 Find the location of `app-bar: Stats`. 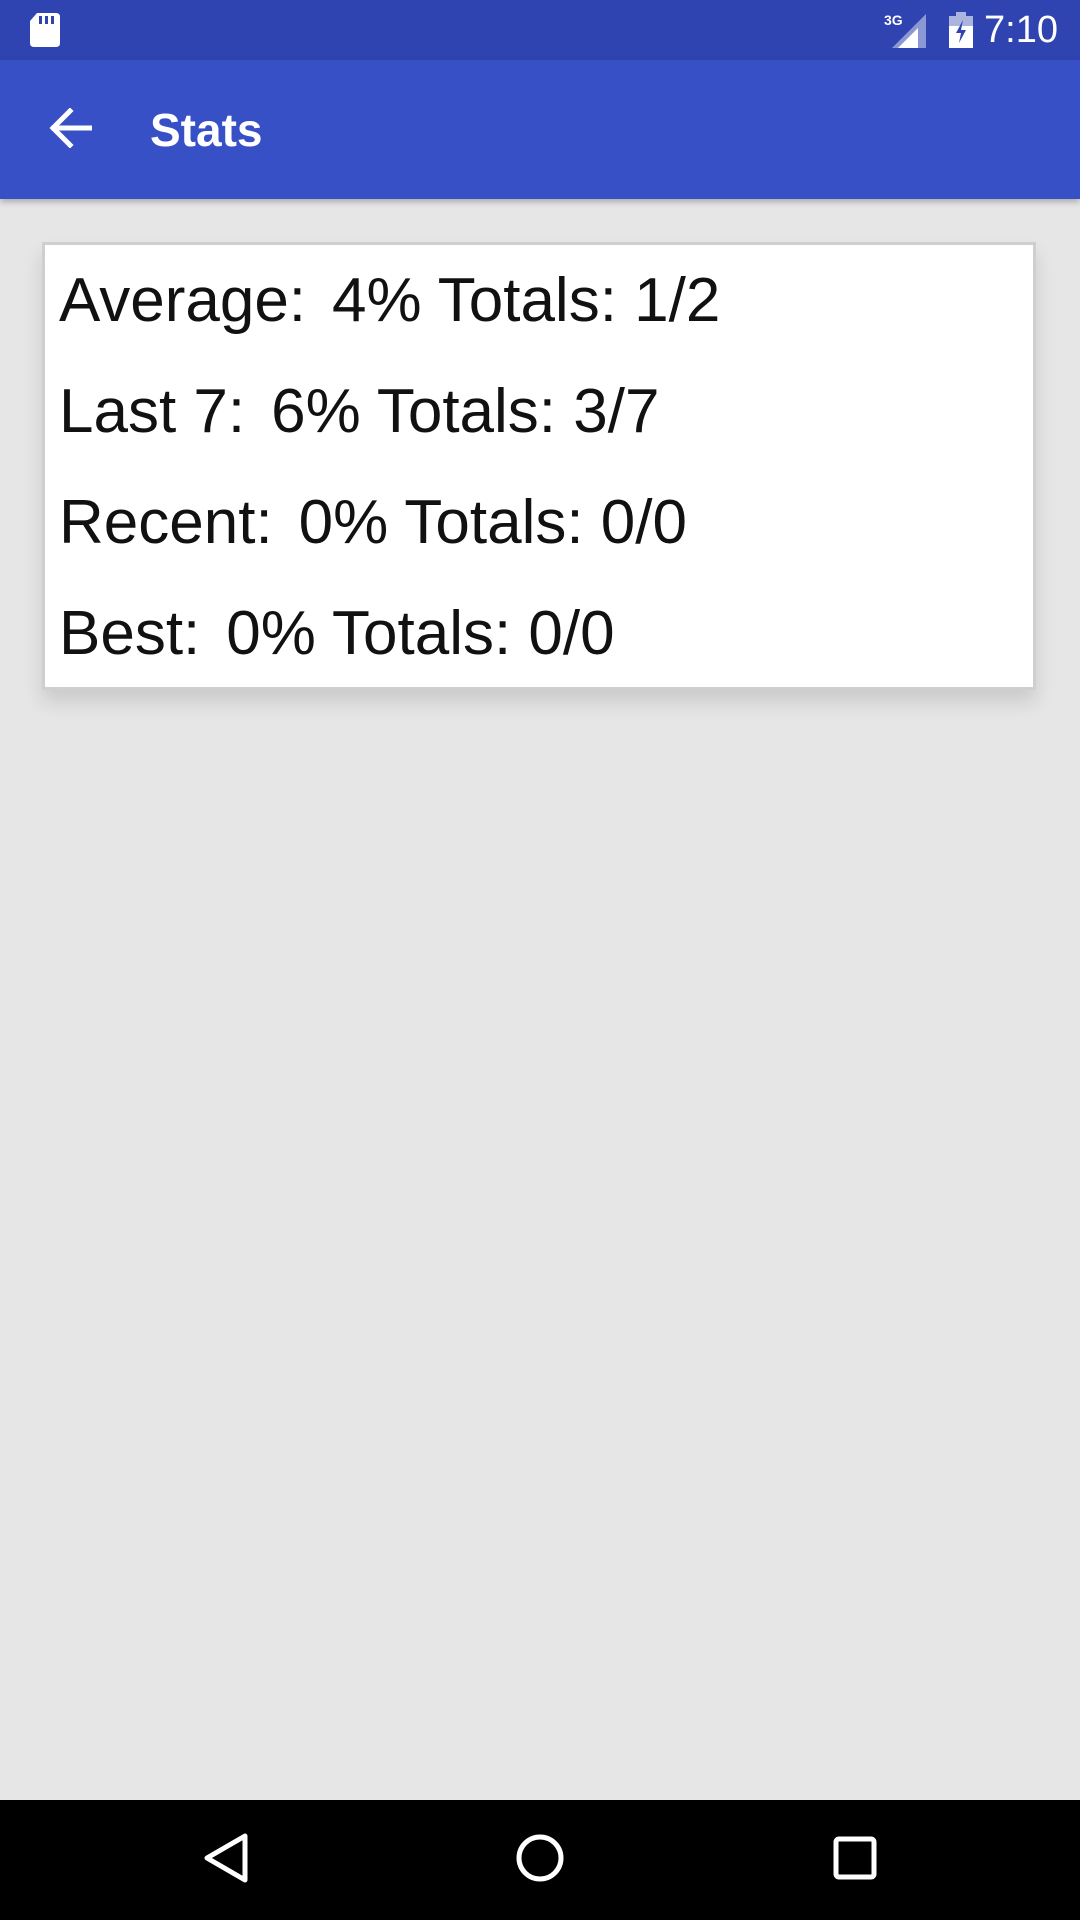

app-bar: Stats is located at coordinates (540, 129).